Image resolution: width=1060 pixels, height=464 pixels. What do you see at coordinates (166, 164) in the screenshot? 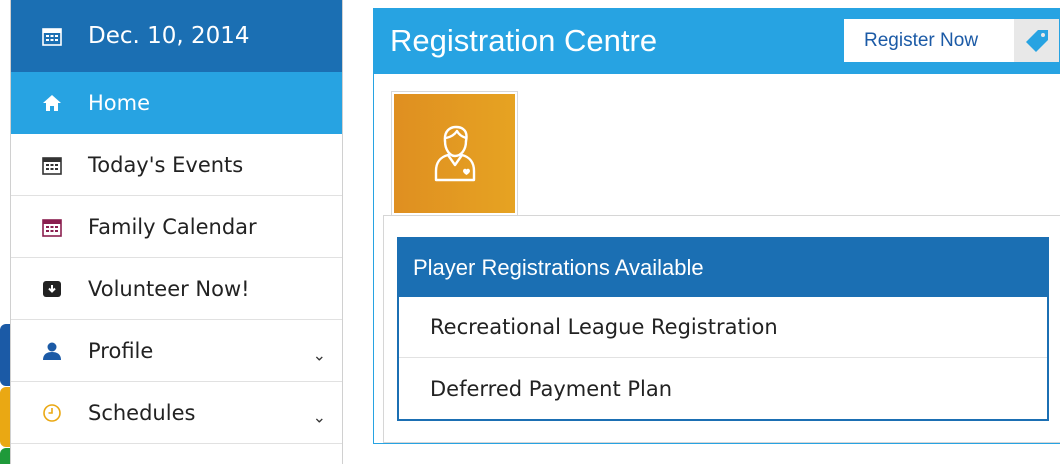
I see `sidebar-item-label: Today's Events` at bounding box center [166, 164].